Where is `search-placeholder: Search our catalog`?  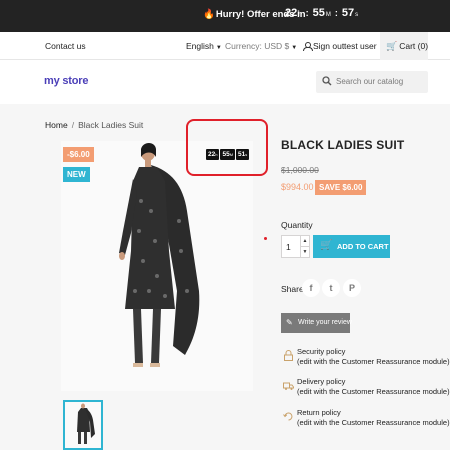 search-placeholder: Search our catalog is located at coordinates (370, 81).